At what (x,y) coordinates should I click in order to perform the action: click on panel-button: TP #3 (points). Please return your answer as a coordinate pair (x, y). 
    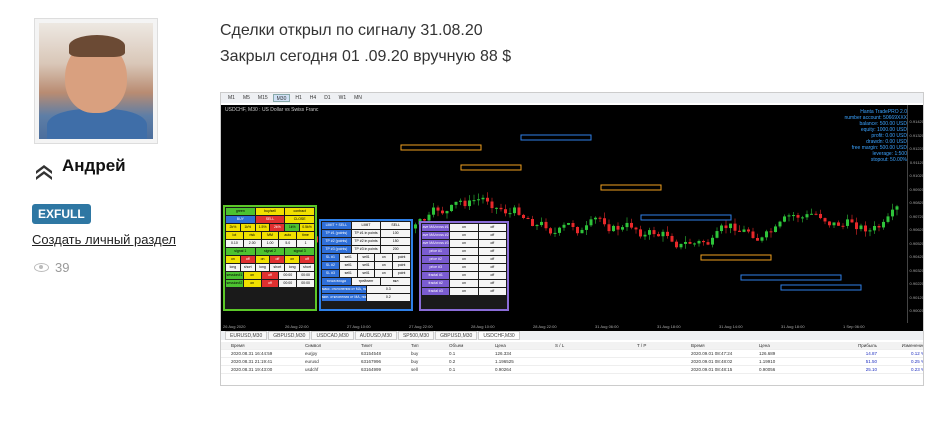
    Looking at the image, I should click on (336, 249).